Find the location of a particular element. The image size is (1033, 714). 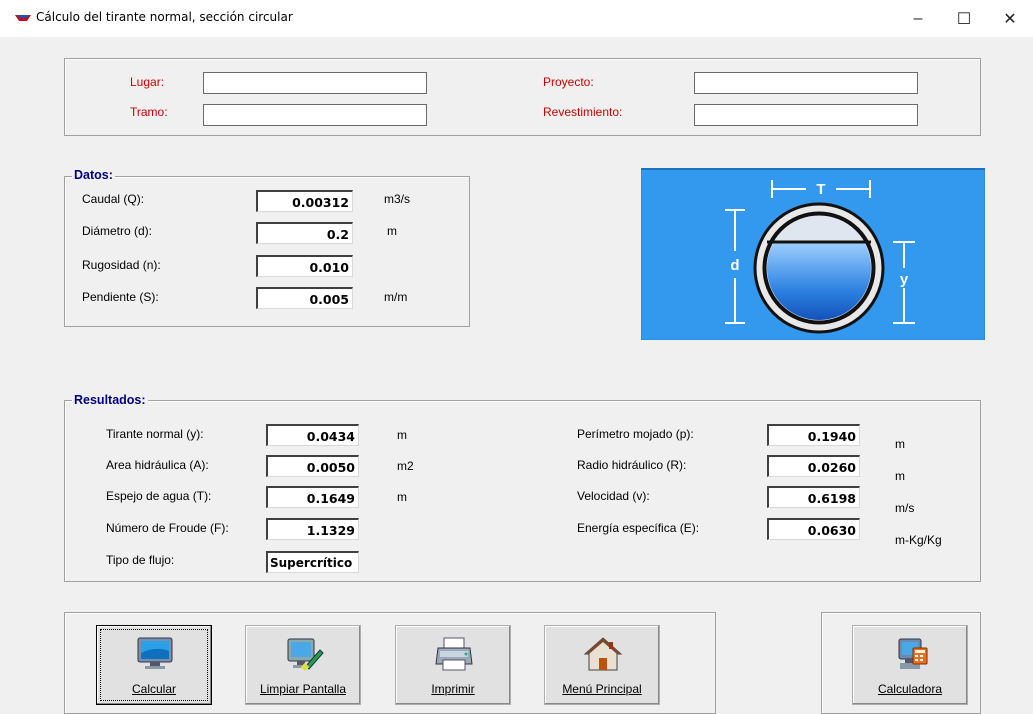

perimetro-mojado-value: 0.1940 is located at coordinates (813, 435).